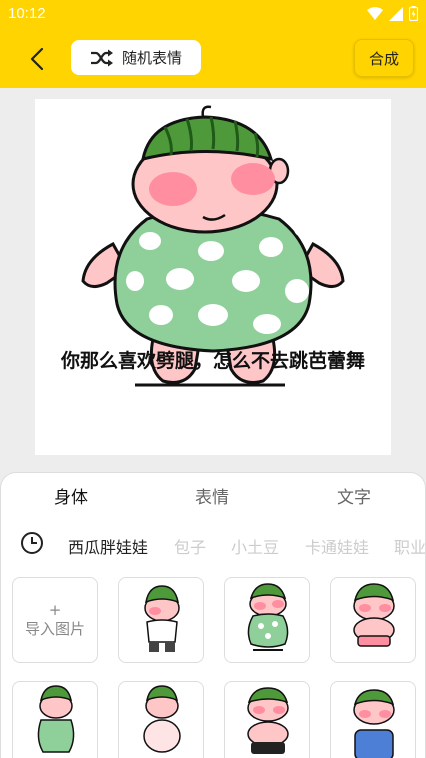 This screenshot has height=758, width=426. What do you see at coordinates (27, 13) in the screenshot?
I see `status-time: 10:12` at bounding box center [27, 13].